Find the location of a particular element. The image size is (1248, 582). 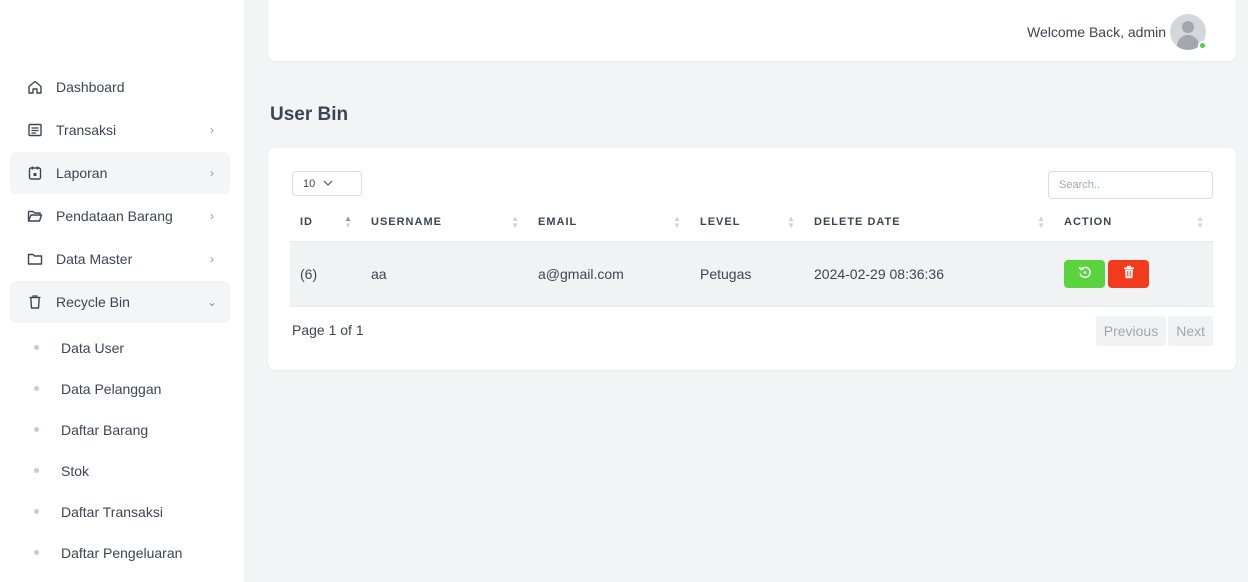

pagination: Previous Next is located at coordinates (1153, 331).